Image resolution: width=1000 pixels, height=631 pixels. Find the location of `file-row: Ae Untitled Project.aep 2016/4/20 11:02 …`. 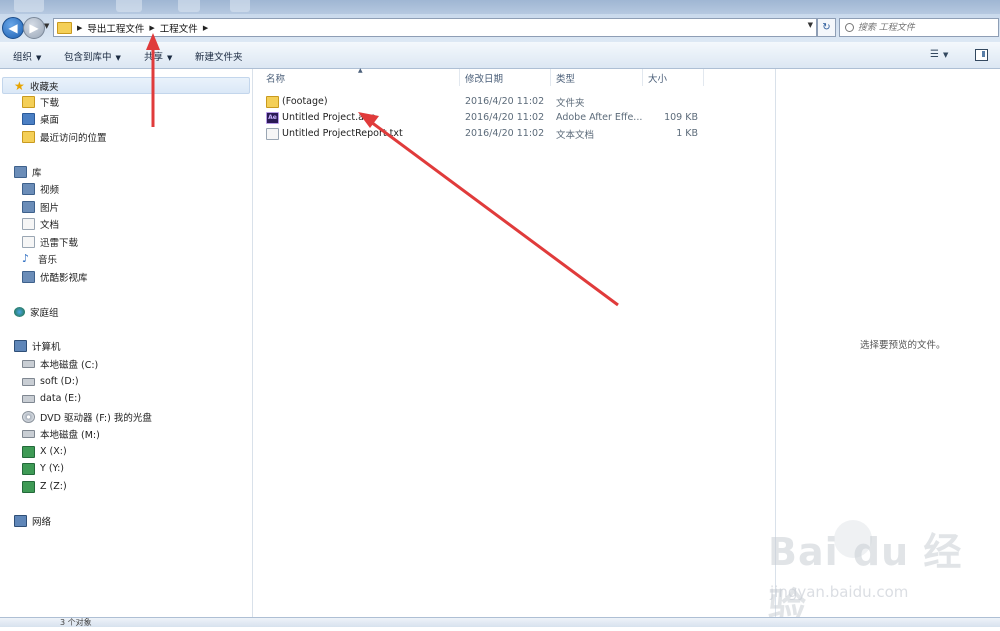

file-row: Ae Untitled Project.aep 2016/4/20 11:02 … is located at coordinates (486, 117).